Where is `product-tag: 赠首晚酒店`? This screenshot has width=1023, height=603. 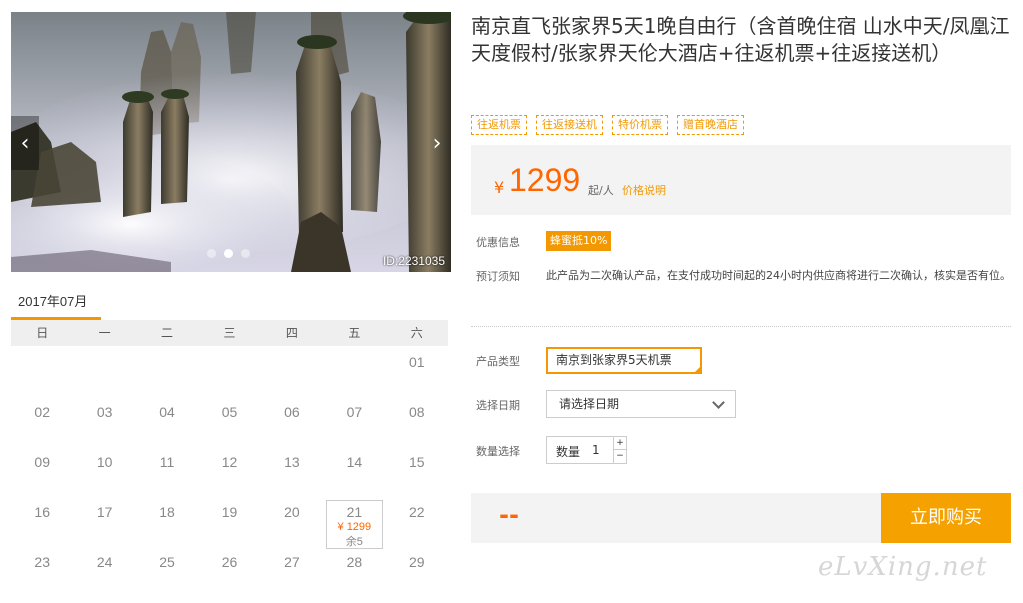
product-tag: 赠首晚酒店 is located at coordinates (710, 125).